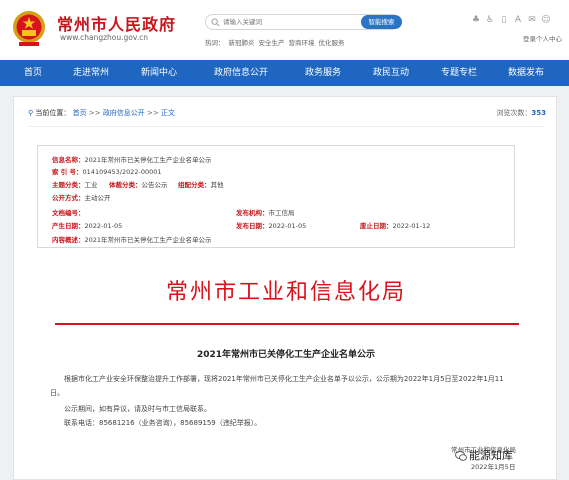 Image resolution: width=569 pixels, height=480 pixels. Describe the element at coordinates (491, 455) in the screenshot. I see `watermark-text: 能源知库` at that location.